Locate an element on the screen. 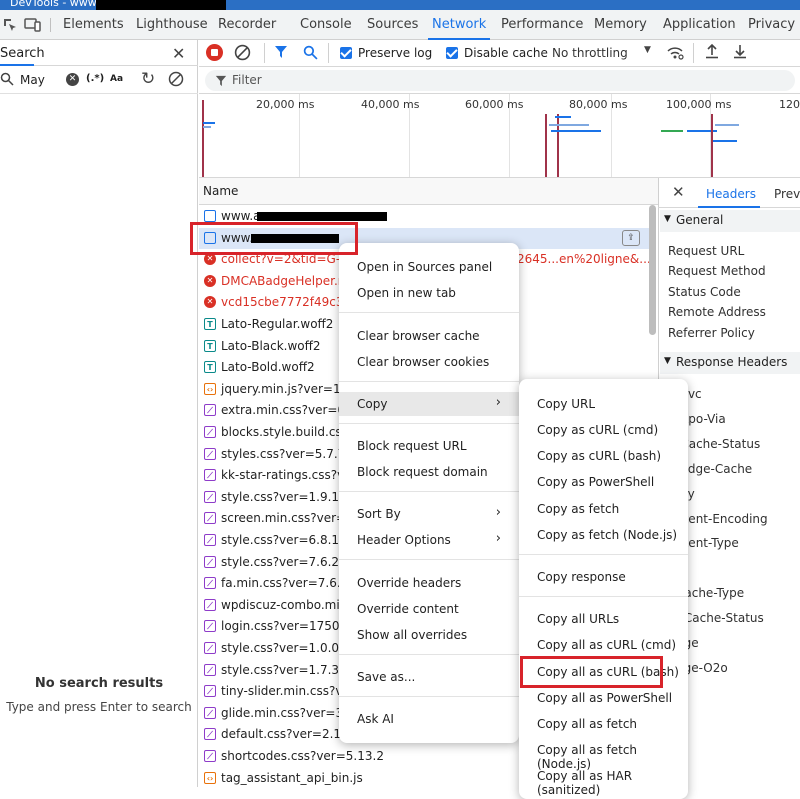  chevron-down-icon: ▼ is located at coordinates (647, 50).